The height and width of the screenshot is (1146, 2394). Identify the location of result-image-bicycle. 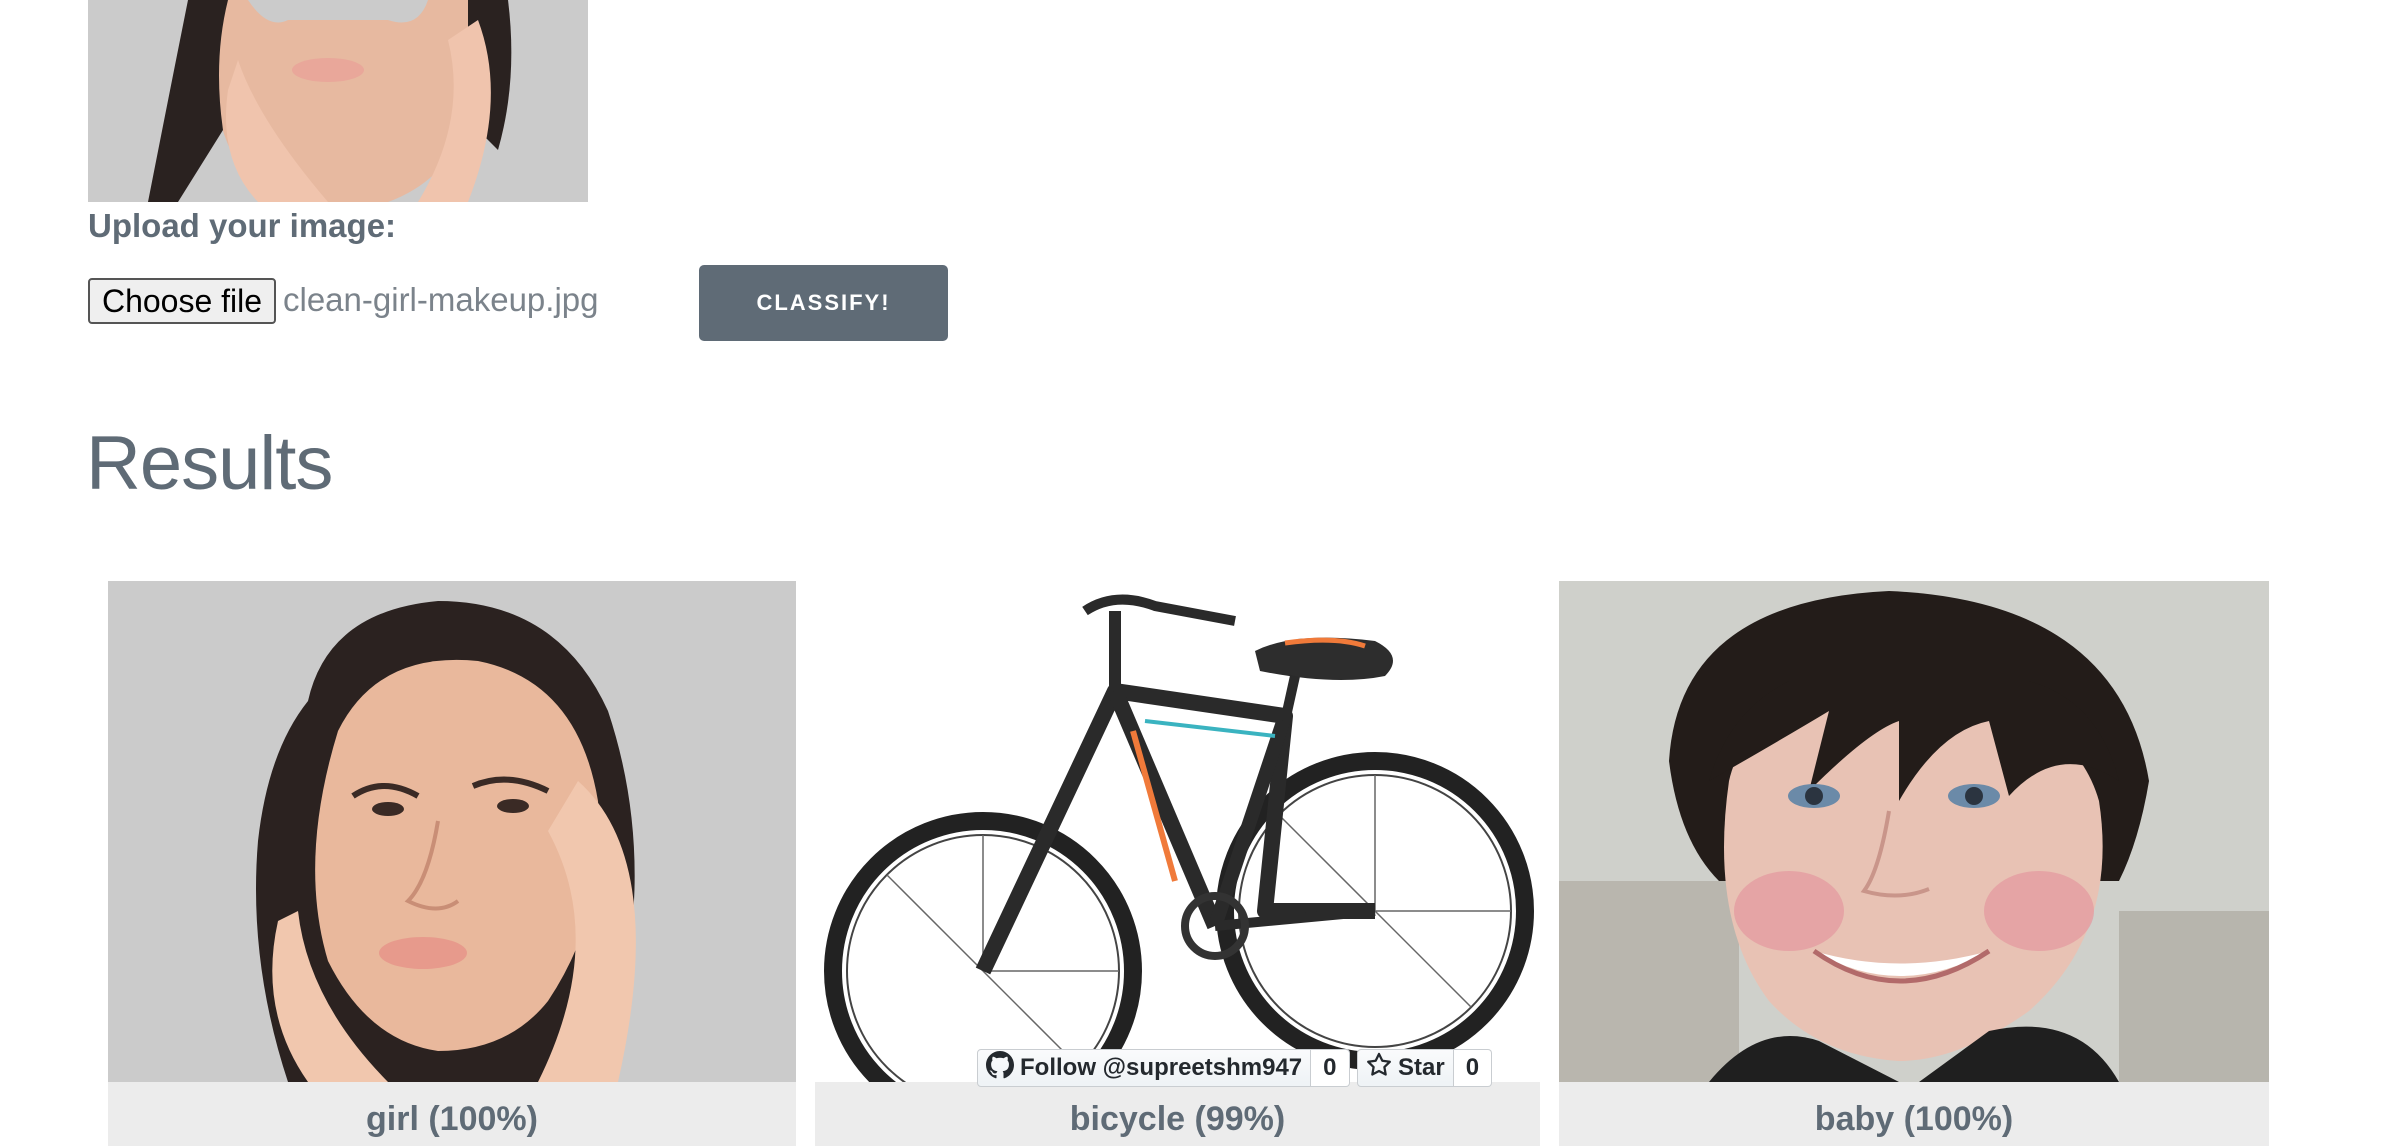
(1177, 831).